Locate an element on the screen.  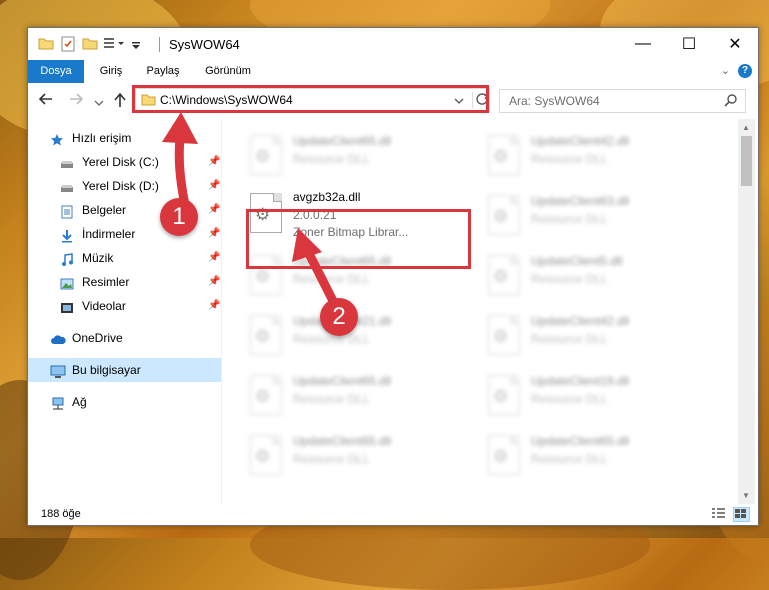
step-badge-2: 2 is located at coordinates (339, 317).